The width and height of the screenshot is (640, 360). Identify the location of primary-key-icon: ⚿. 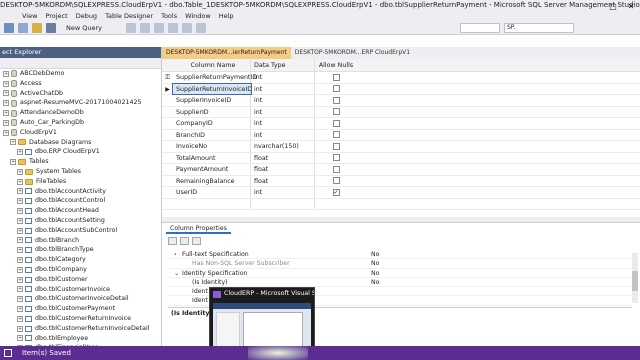
(167, 77).